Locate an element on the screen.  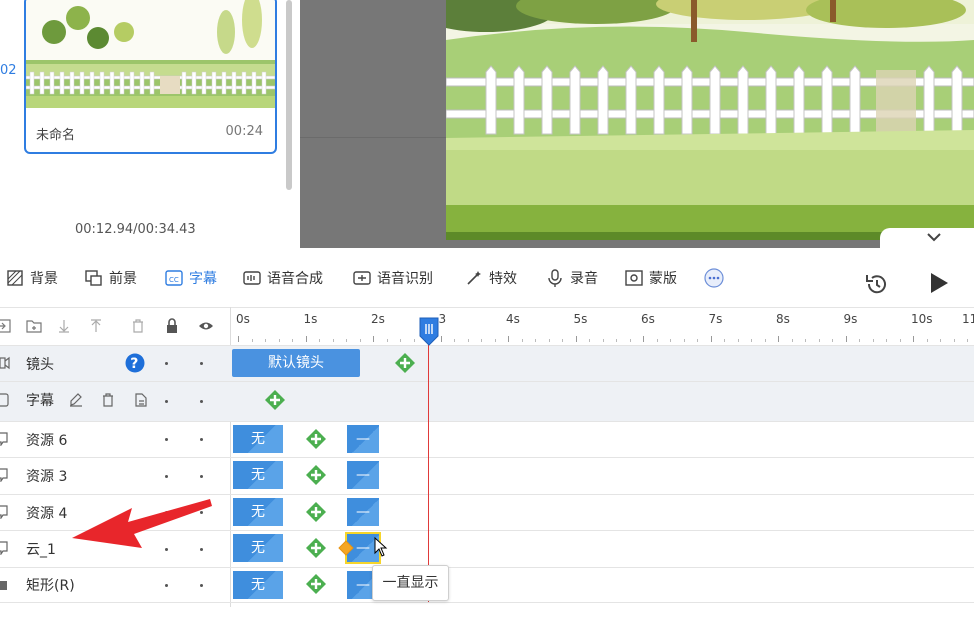
history-icon is located at coordinates (877, 284).